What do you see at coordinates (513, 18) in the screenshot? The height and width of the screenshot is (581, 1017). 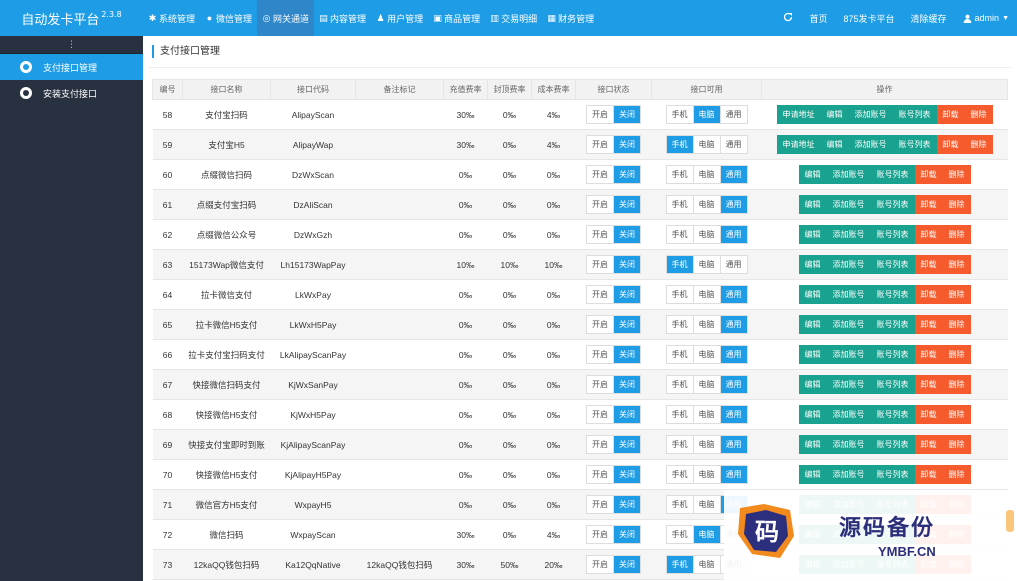 I see `nav-item-6: ▥ 交易明细` at bounding box center [513, 18].